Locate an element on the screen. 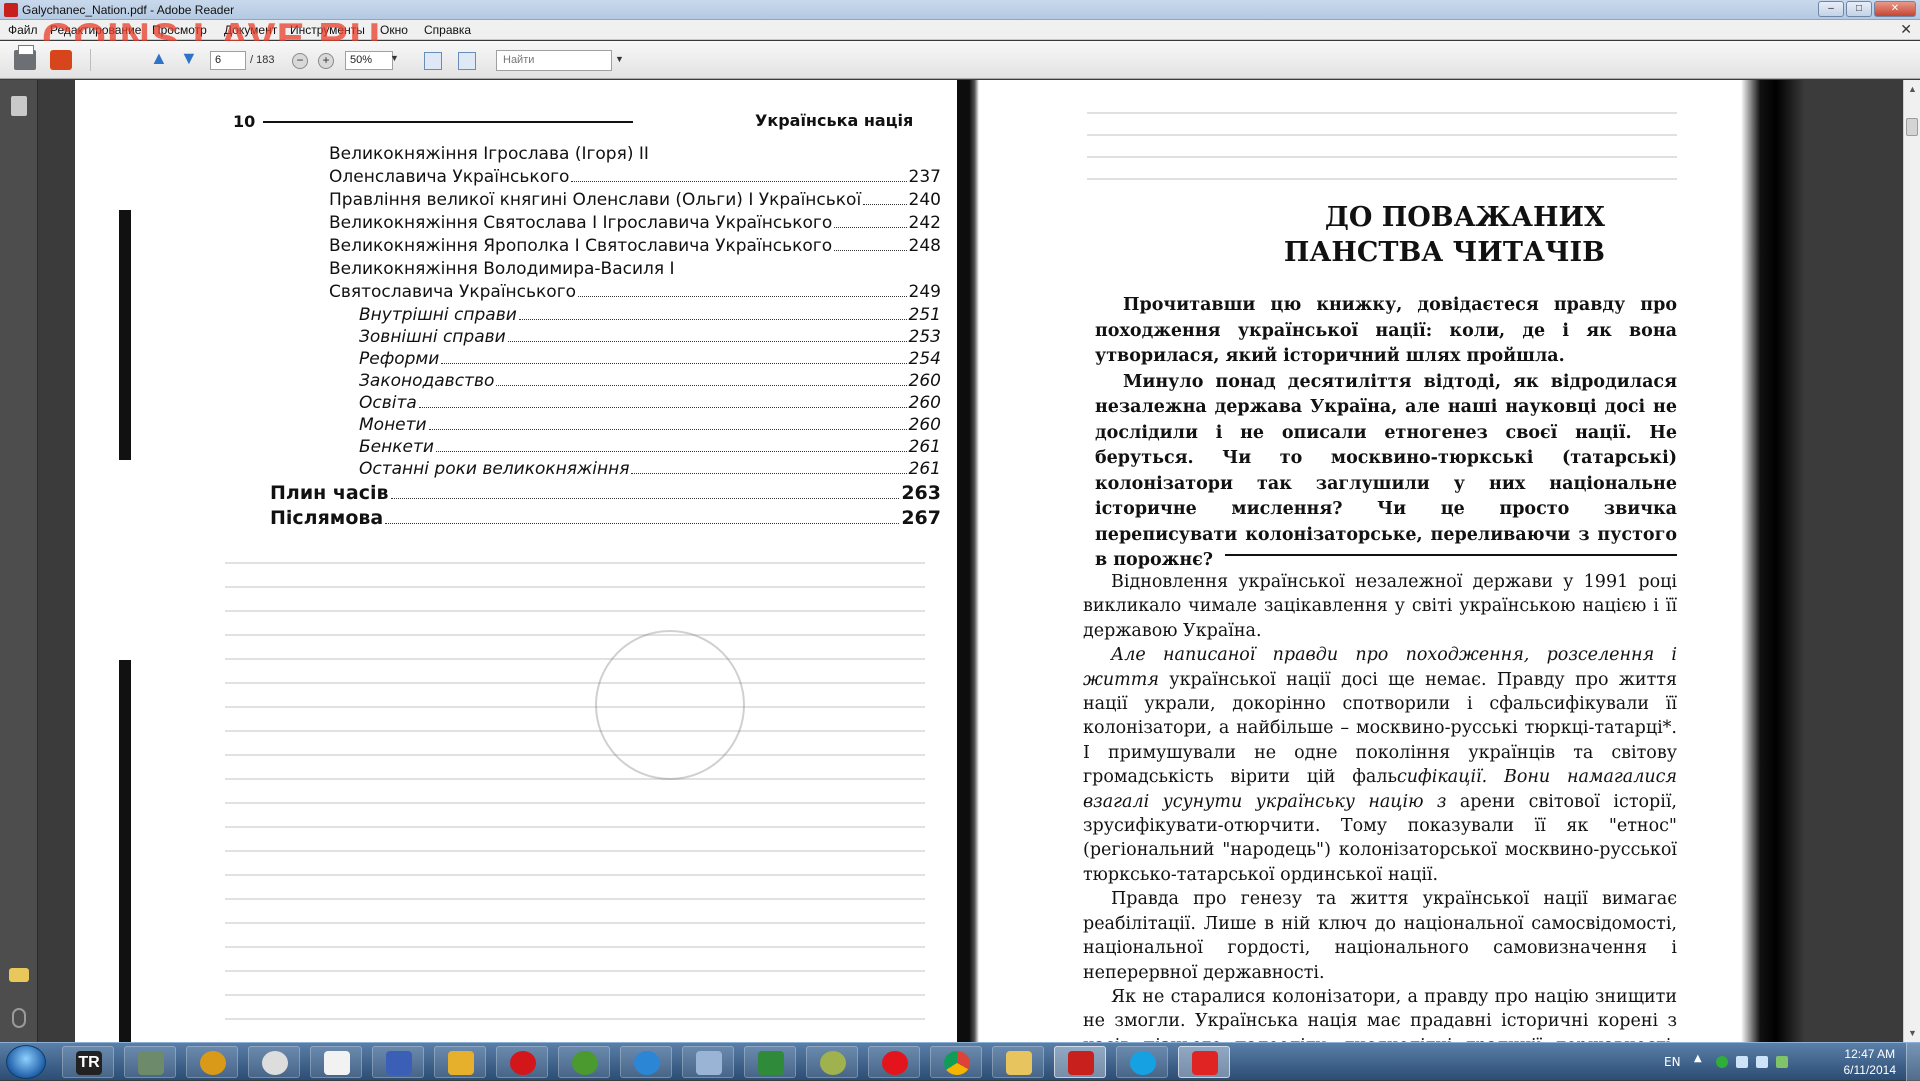  taskbar-app-thunder is located at coordinates (646, 1062).